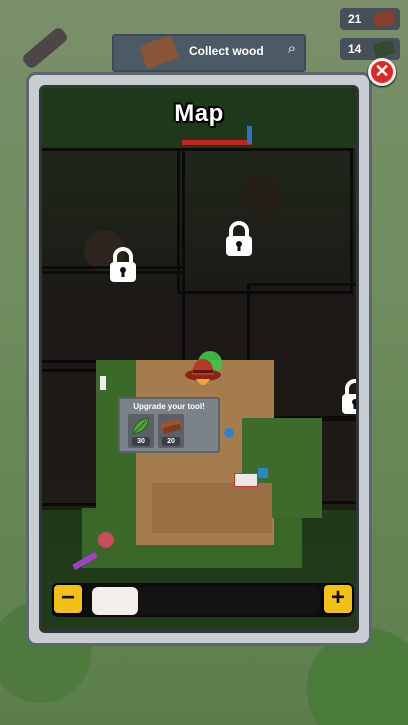 This screenshot has width=408, height=725. What do you see at coordinates (159, 52) in the screenshot?
I see `wood-icon` at bounding box center [159, 52].